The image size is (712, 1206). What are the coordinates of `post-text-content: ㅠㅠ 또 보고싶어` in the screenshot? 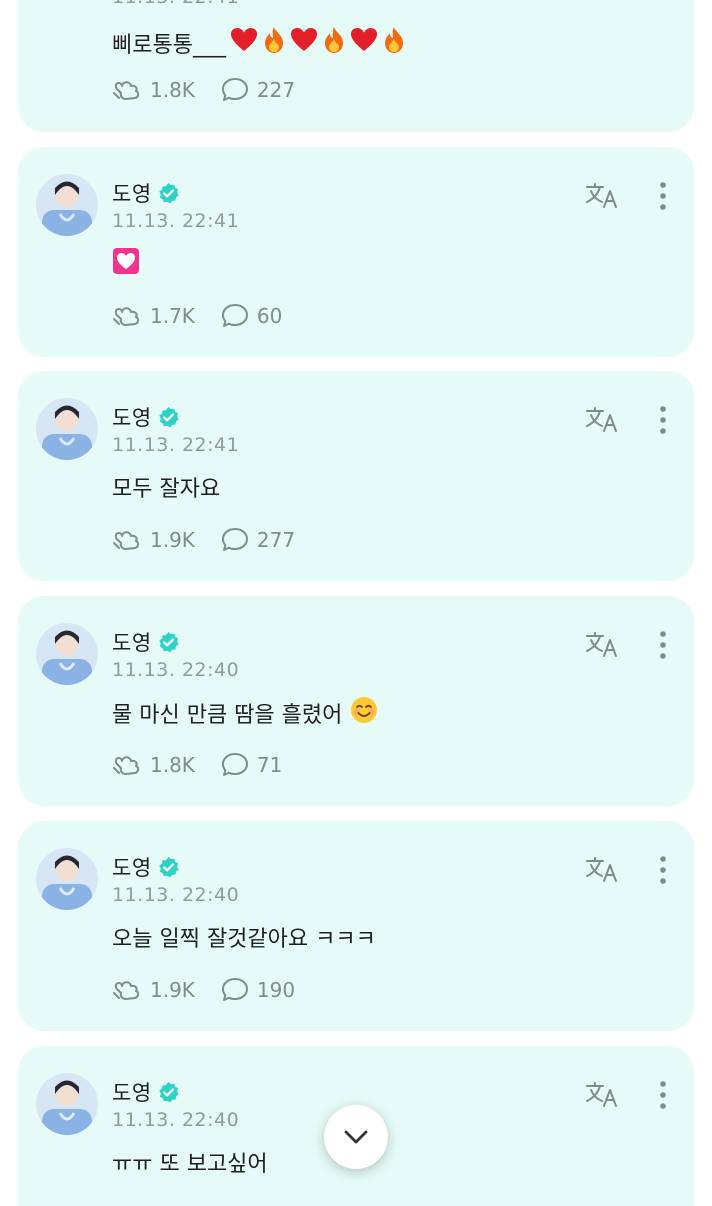 It's located at (190, 1164).